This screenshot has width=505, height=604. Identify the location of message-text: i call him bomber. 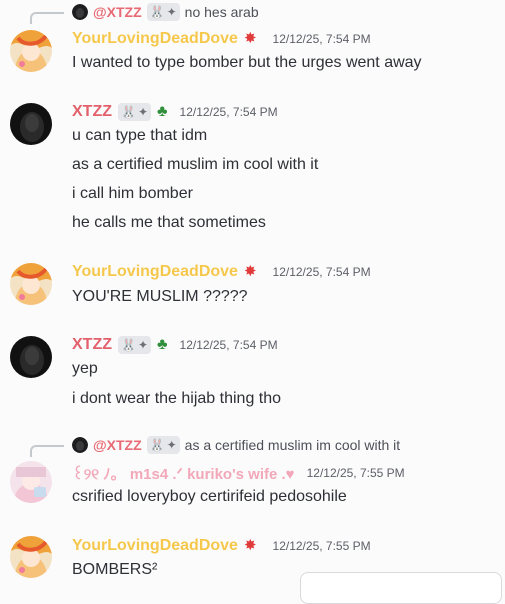
(132, 193).